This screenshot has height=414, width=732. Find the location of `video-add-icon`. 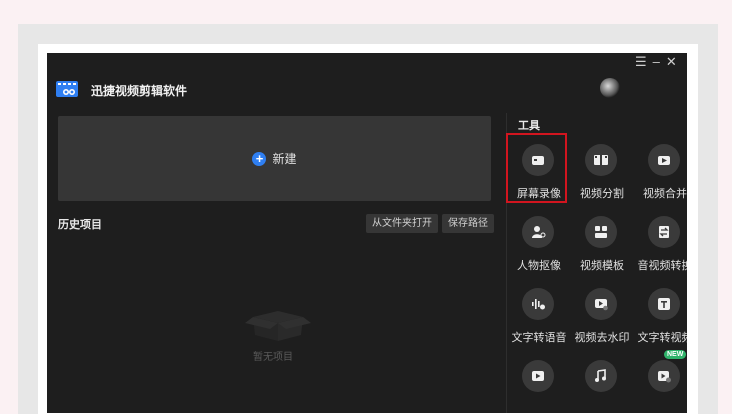

video-add-icon is located at coordinates (664, 376).